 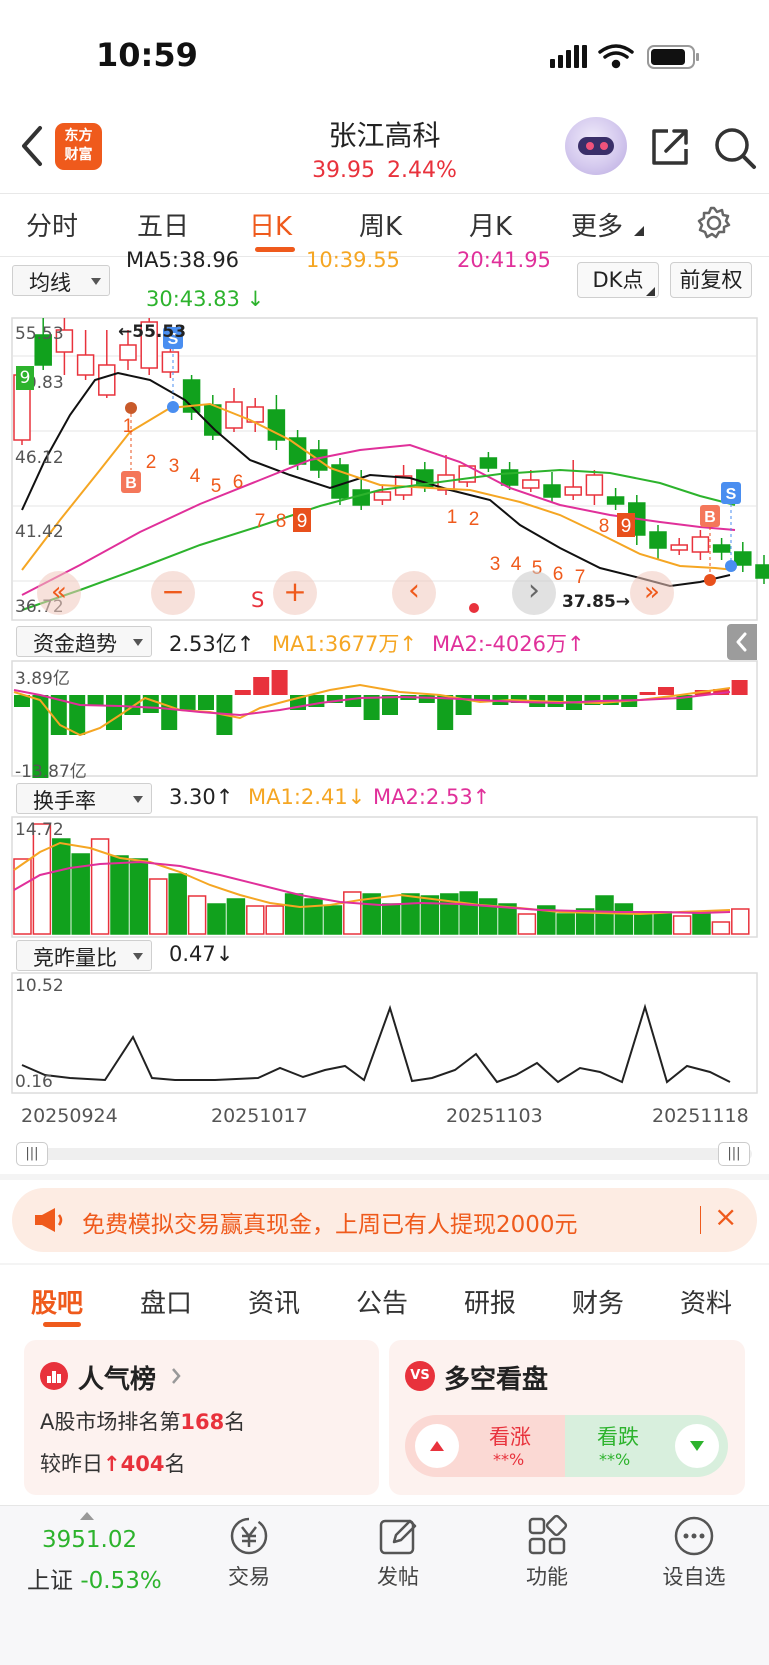 I want to click on td-count-label: 8, so click(x=281, y=521).